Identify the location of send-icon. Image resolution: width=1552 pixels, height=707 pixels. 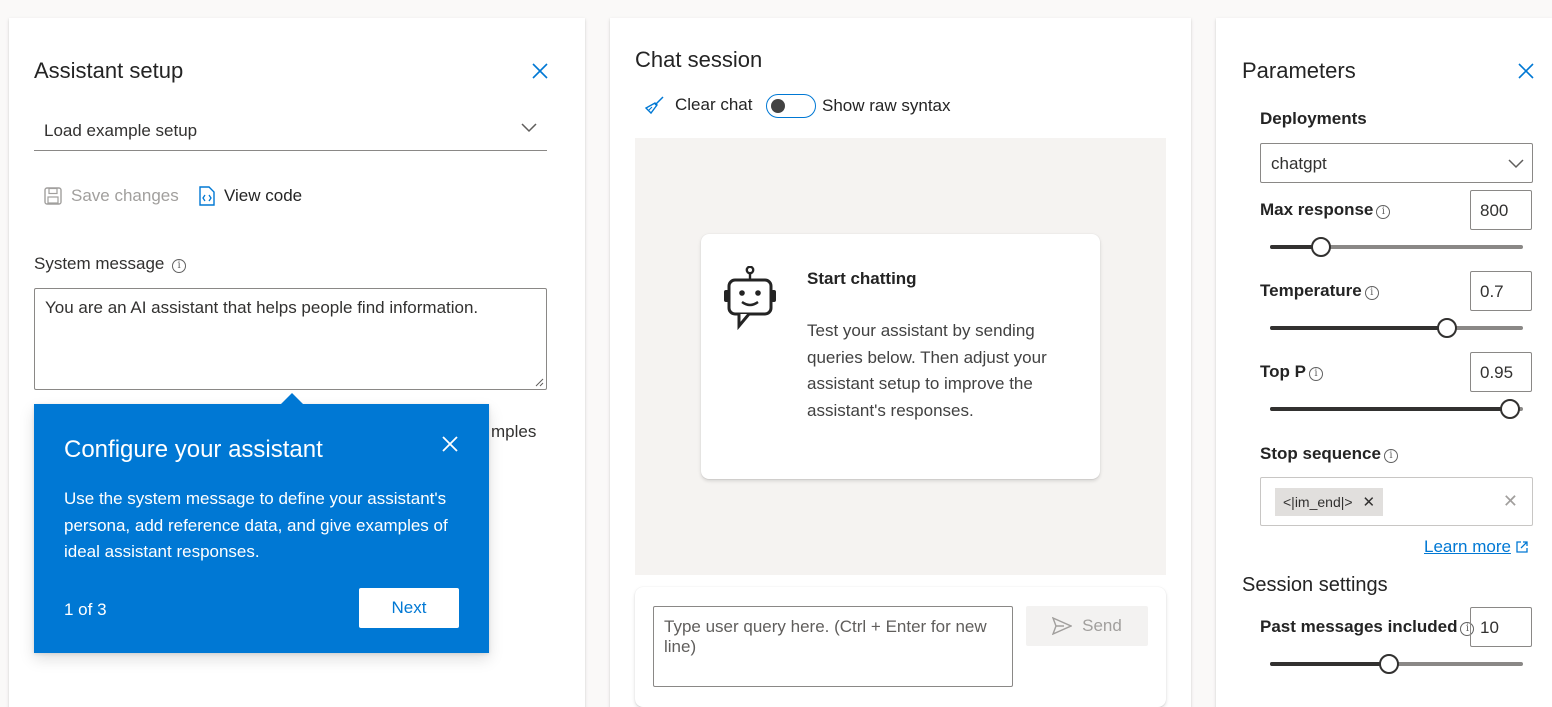
(1062, 626).